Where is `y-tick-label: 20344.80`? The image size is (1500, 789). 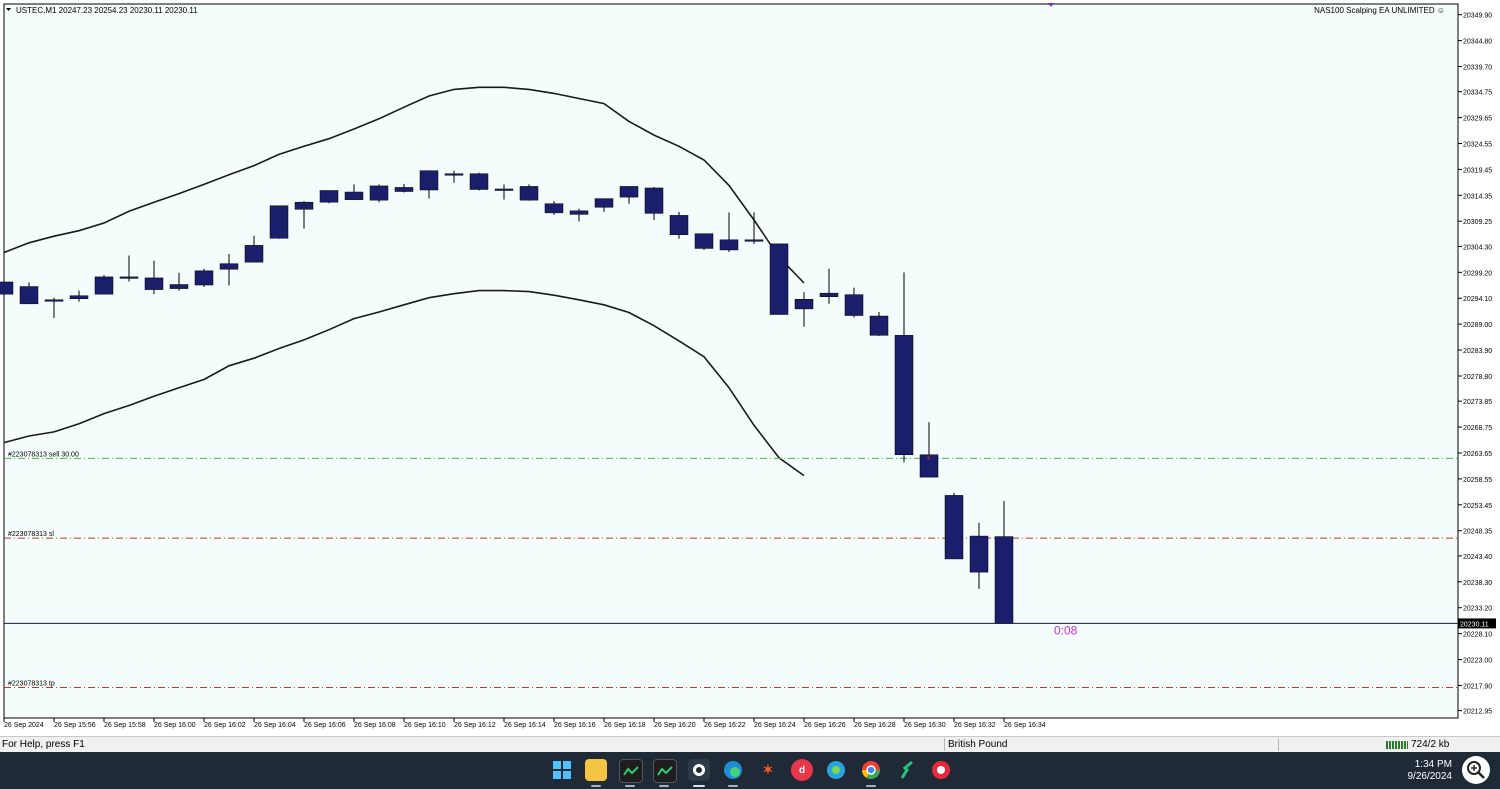 y-tick-label: 20344.80 is located at coordinates (1477, 42).